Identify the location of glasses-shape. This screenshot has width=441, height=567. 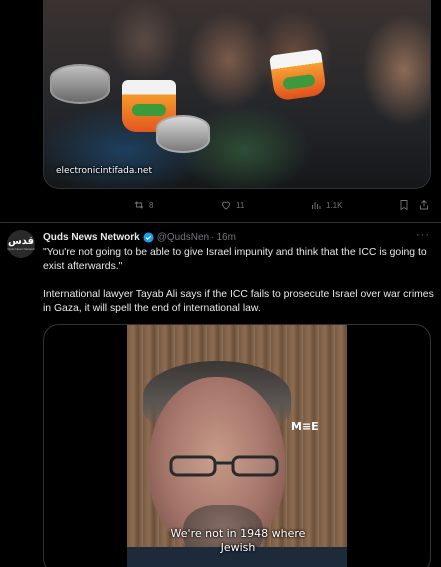
(224, 466).